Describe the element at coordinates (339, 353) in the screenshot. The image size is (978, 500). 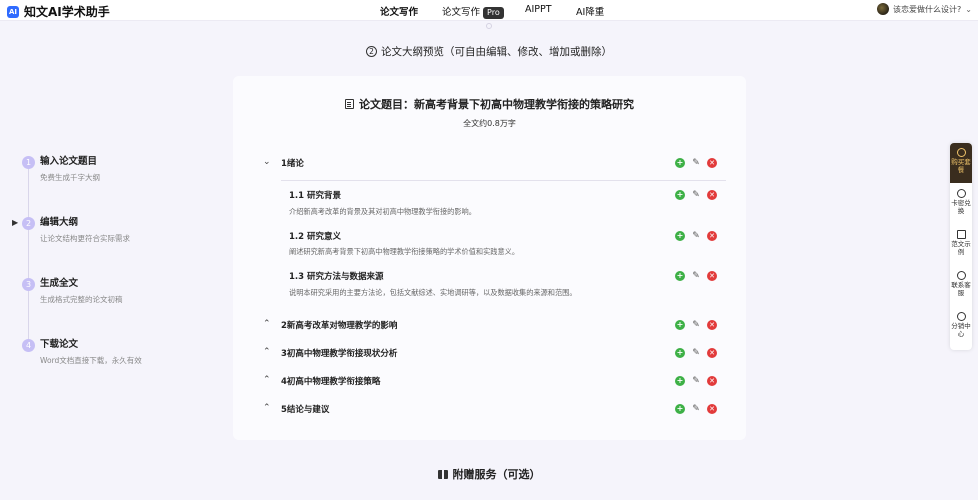
I see `chapter-title: 3初高中物理教学衔接现状分析` at that location.